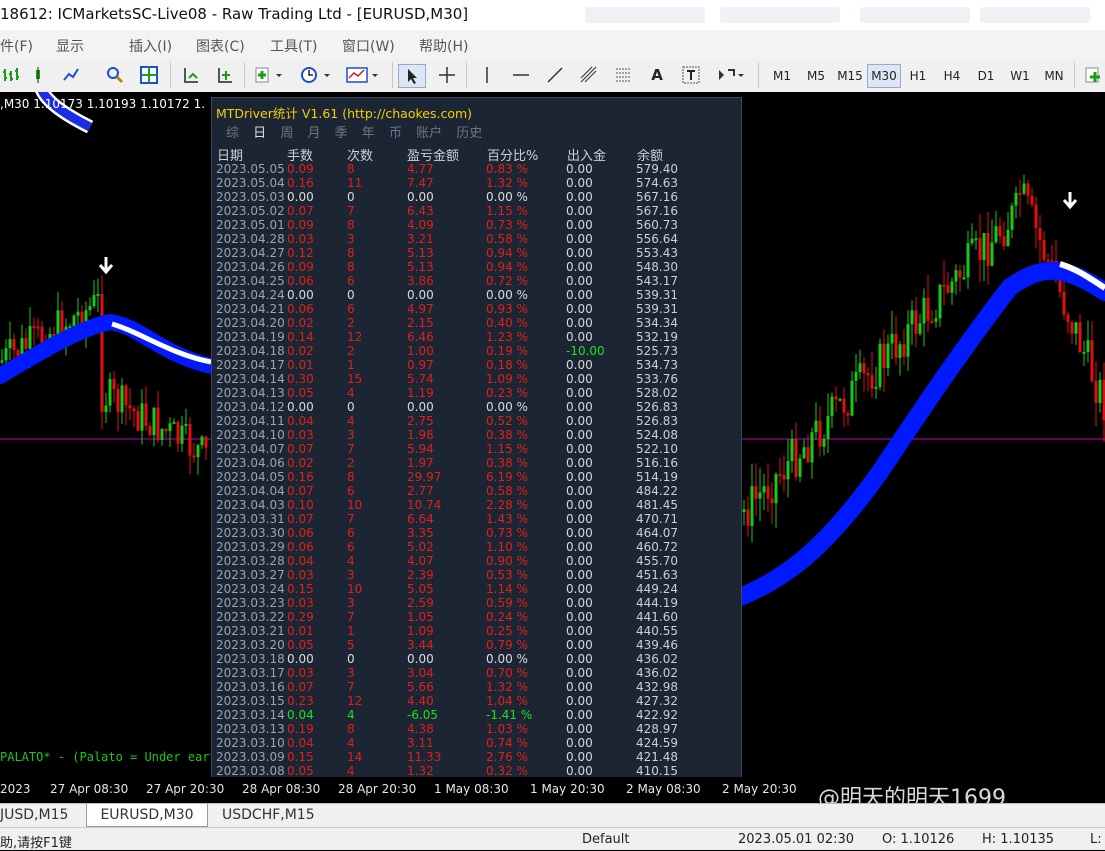 This screenshot has width=1105, height=851. What do you see at coordinates (443, 46) in the screenshot?
I see `menu-help: 帮助(H)` at bounding box center [443, 46].